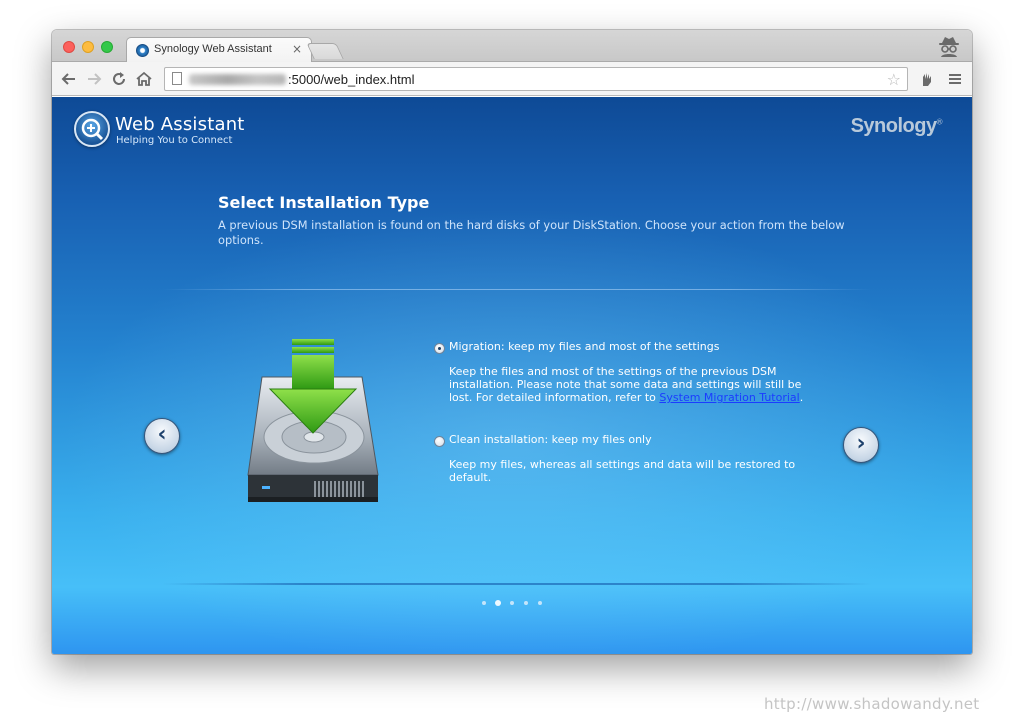 The height and width of the screenshot is (728, 1024). Describe the element at coordinates (894, 79) in the screenshot. I see `bookmark-star-icon: ☆` at that location.